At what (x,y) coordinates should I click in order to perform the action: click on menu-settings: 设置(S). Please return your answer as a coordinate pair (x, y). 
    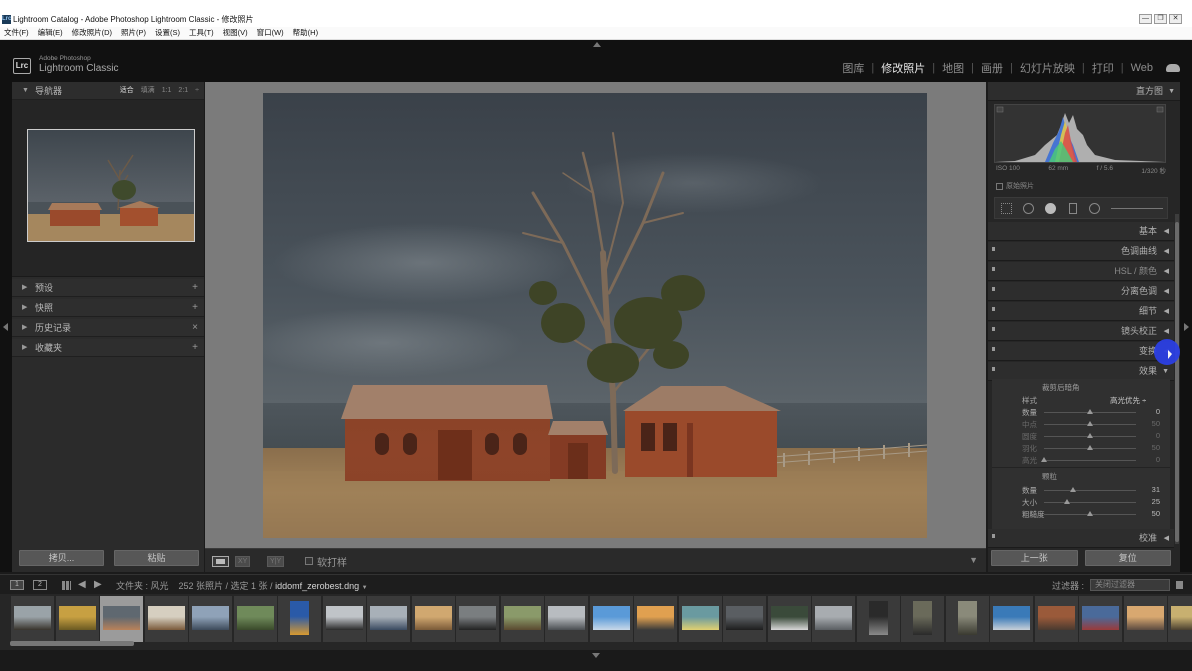
    Looking at the image, I should click on (167, 33).